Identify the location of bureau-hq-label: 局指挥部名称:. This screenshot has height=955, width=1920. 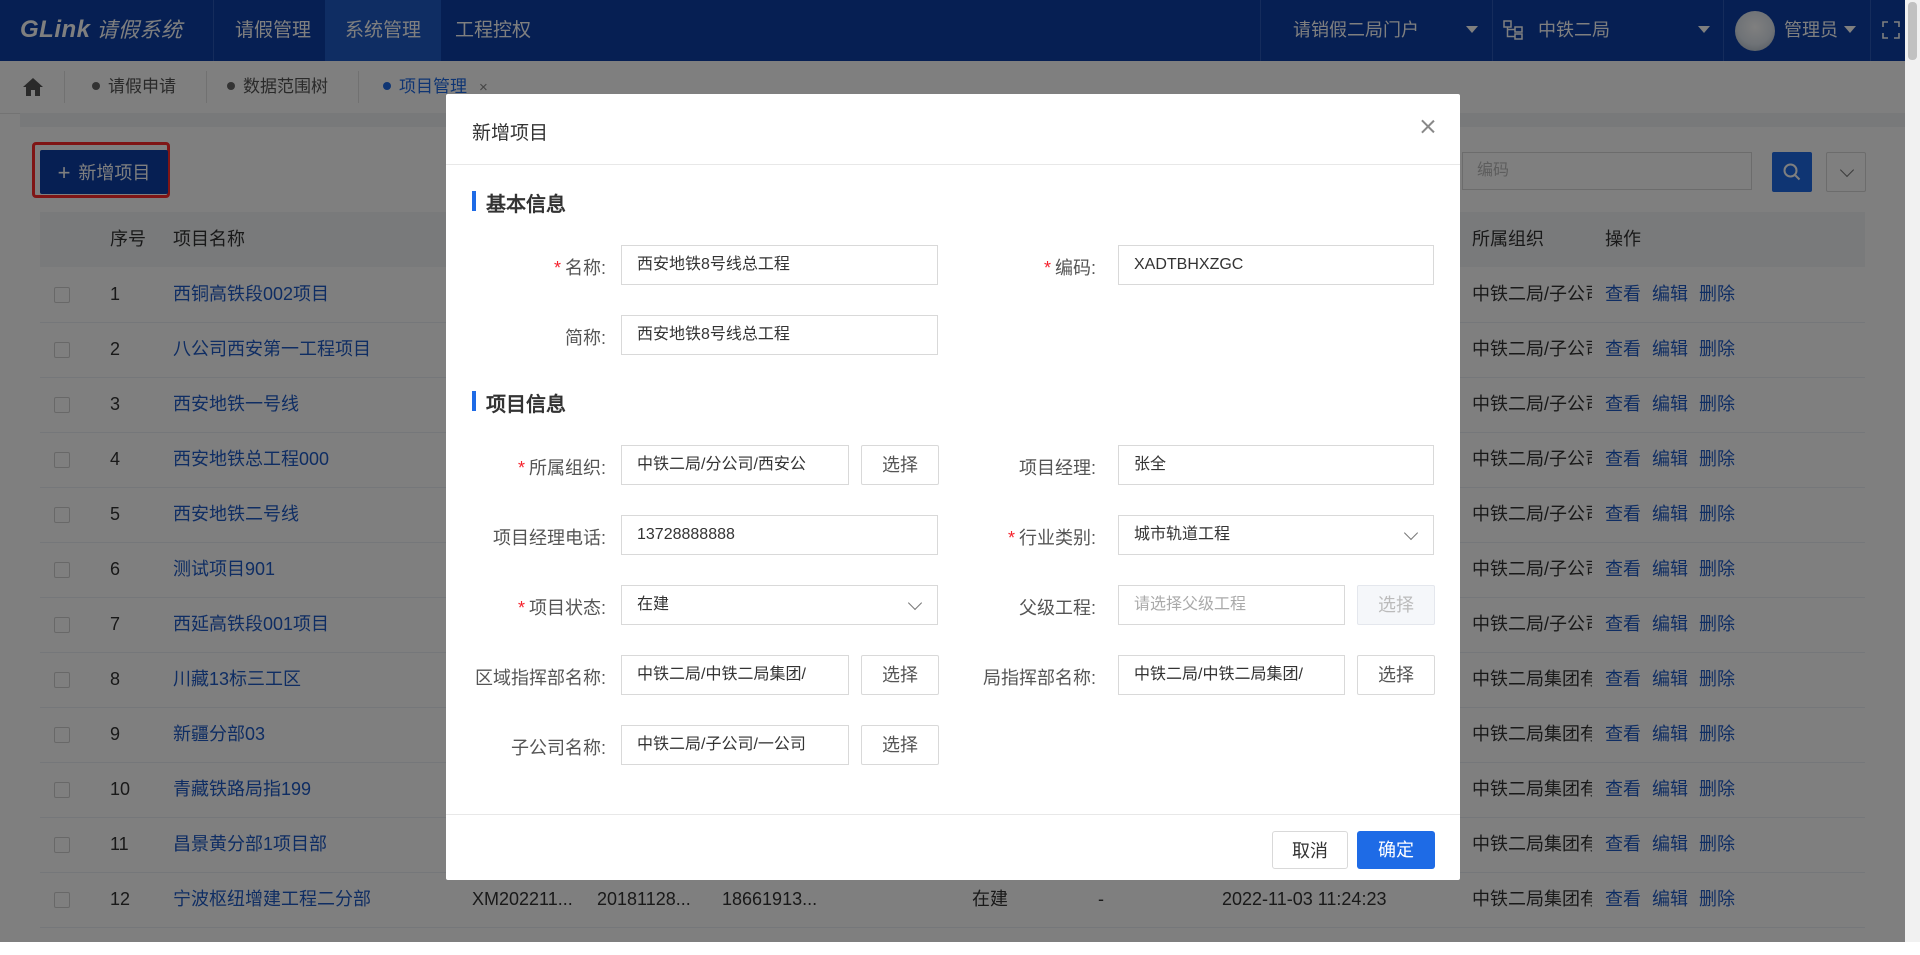
(1039, 678).